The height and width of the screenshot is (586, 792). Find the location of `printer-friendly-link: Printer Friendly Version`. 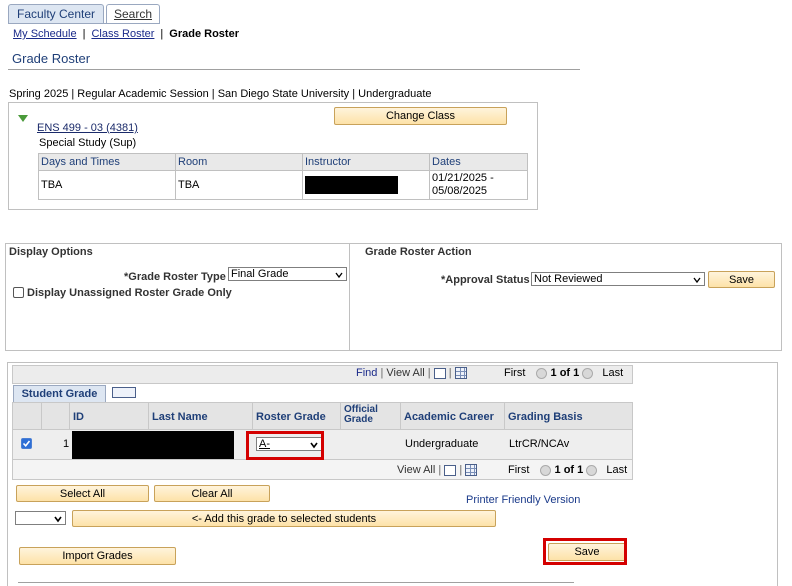

printer-friendly-link: Printer Friendly Version is located at coordinates (523, 500).